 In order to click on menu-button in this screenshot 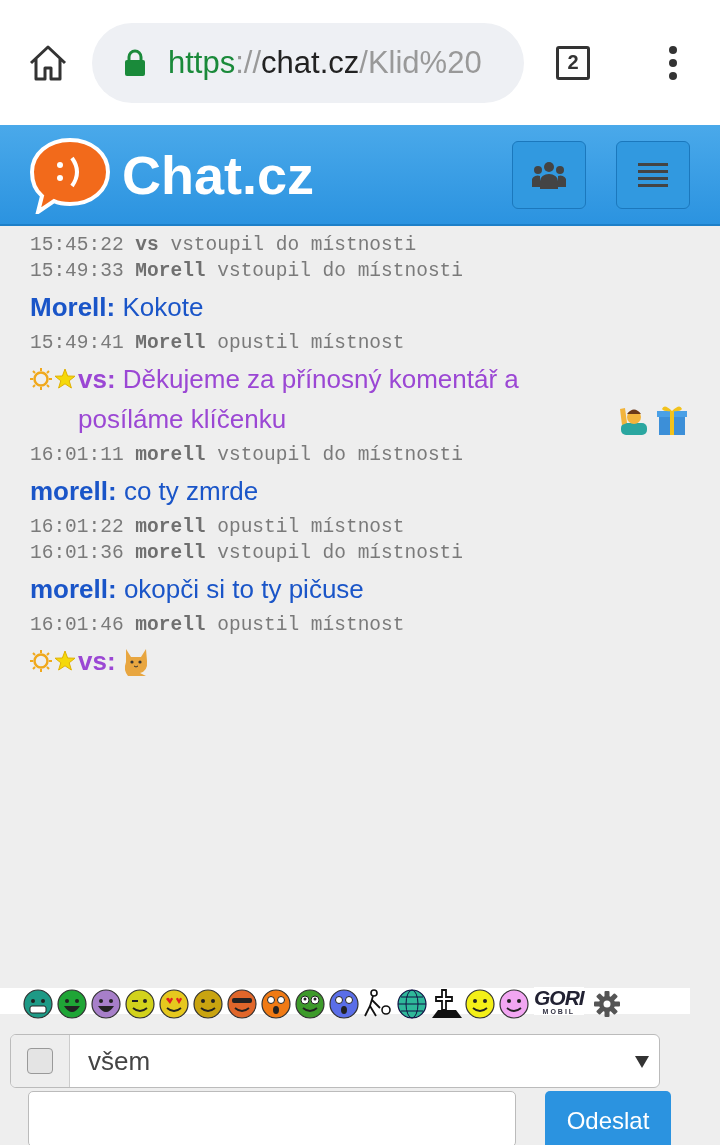, I will do `click(653, 174)`.